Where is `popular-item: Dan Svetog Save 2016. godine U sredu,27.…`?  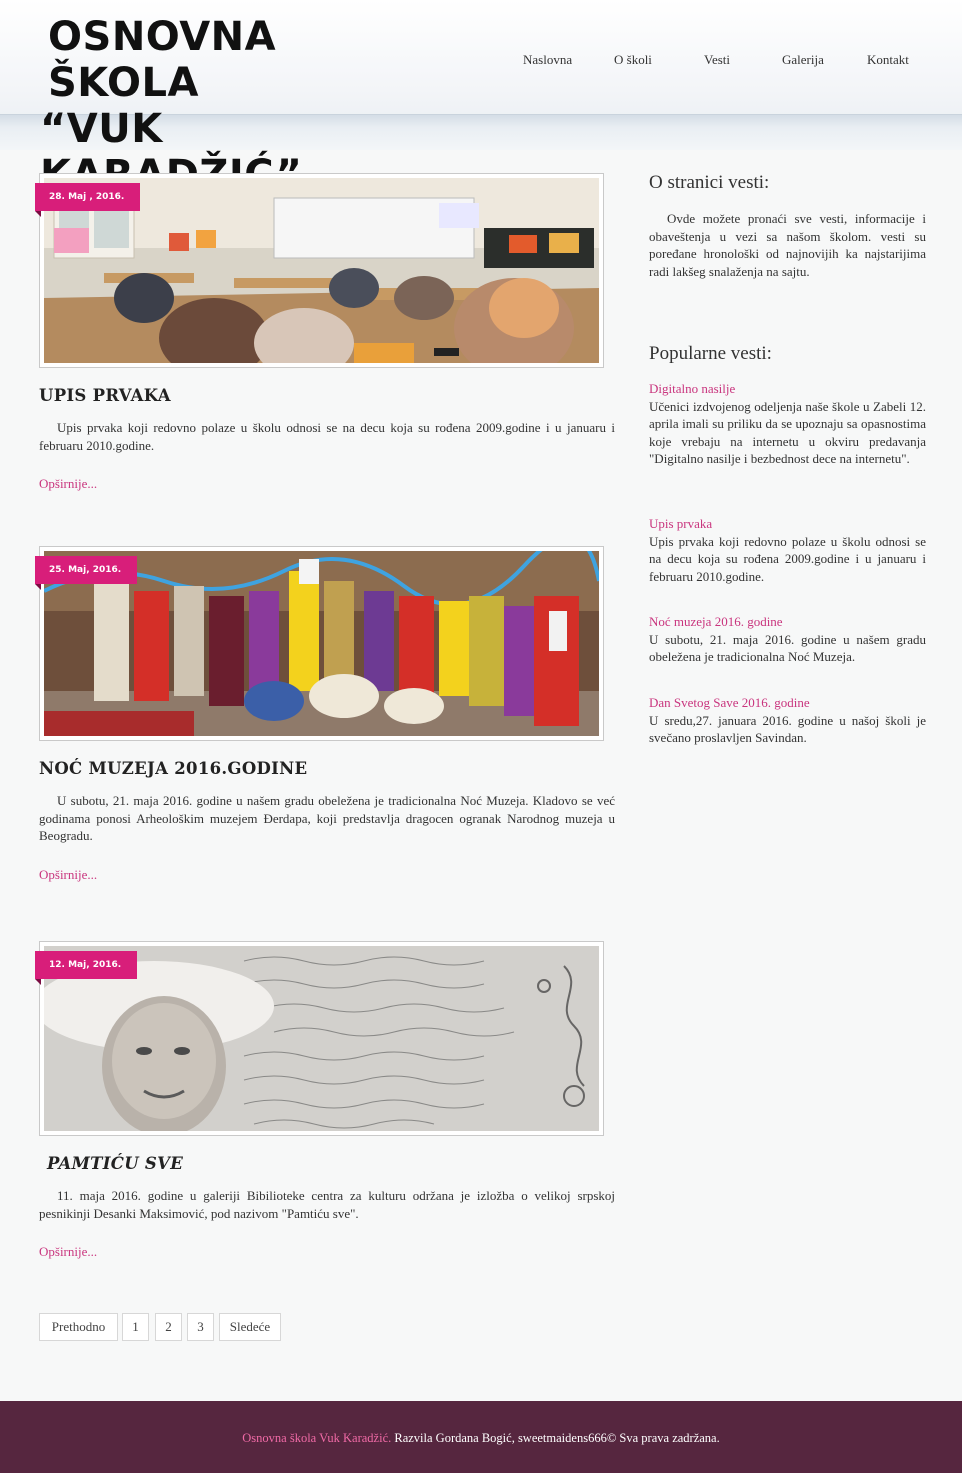
popular-item: Dan Svetog Save 2016. godine U sredu,27.… is located at coordinates (787, 720).